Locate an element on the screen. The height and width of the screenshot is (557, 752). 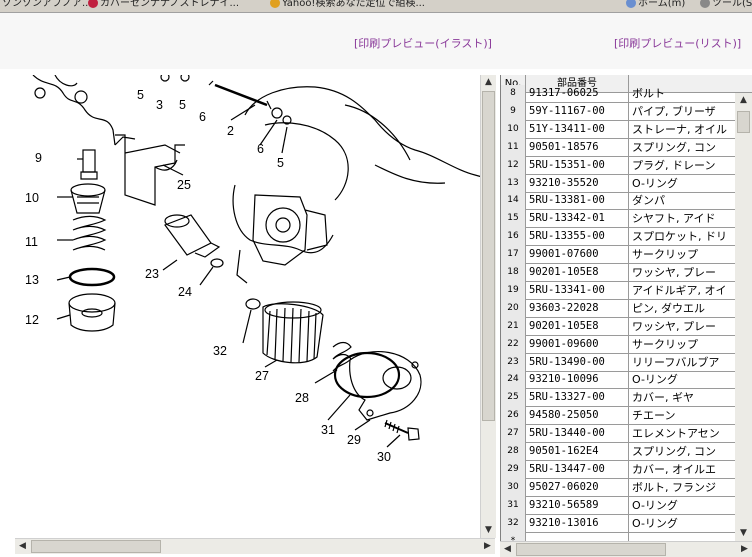
callout-label: 27 is located at coordinates (262, 376).